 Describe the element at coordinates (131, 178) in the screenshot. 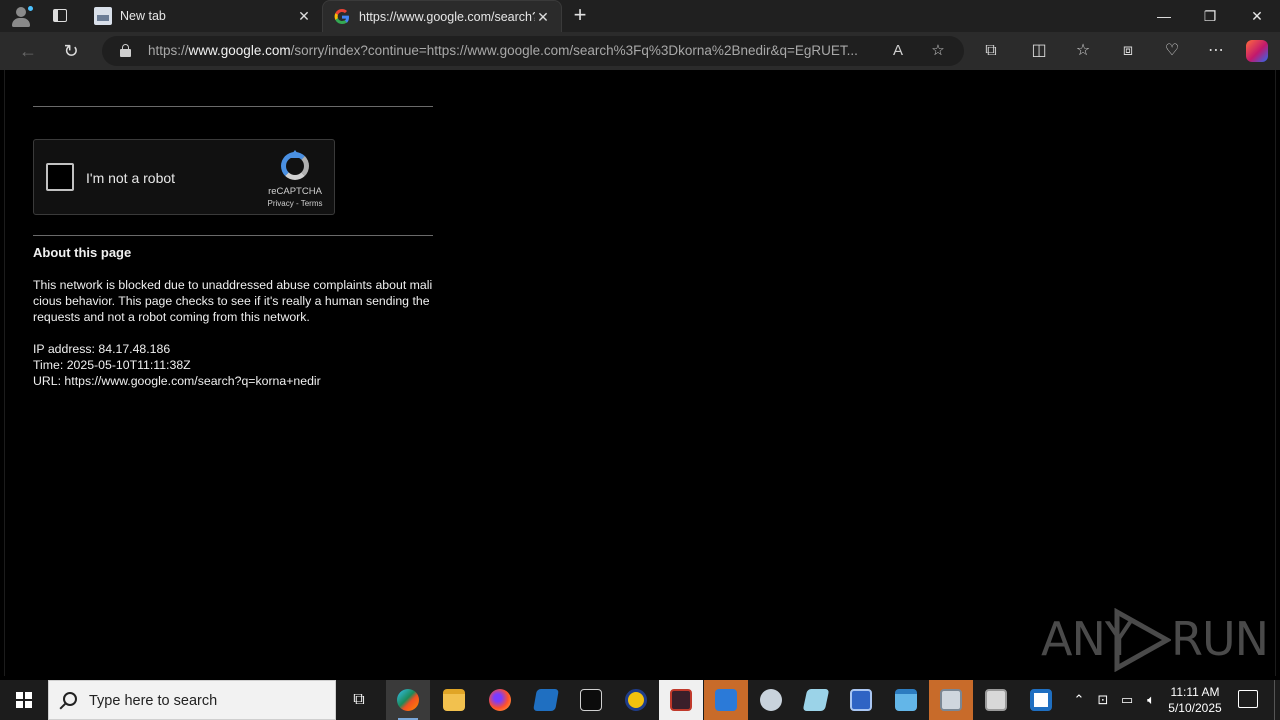

I see `recaptcha-label: I'm not a robot` at that location.